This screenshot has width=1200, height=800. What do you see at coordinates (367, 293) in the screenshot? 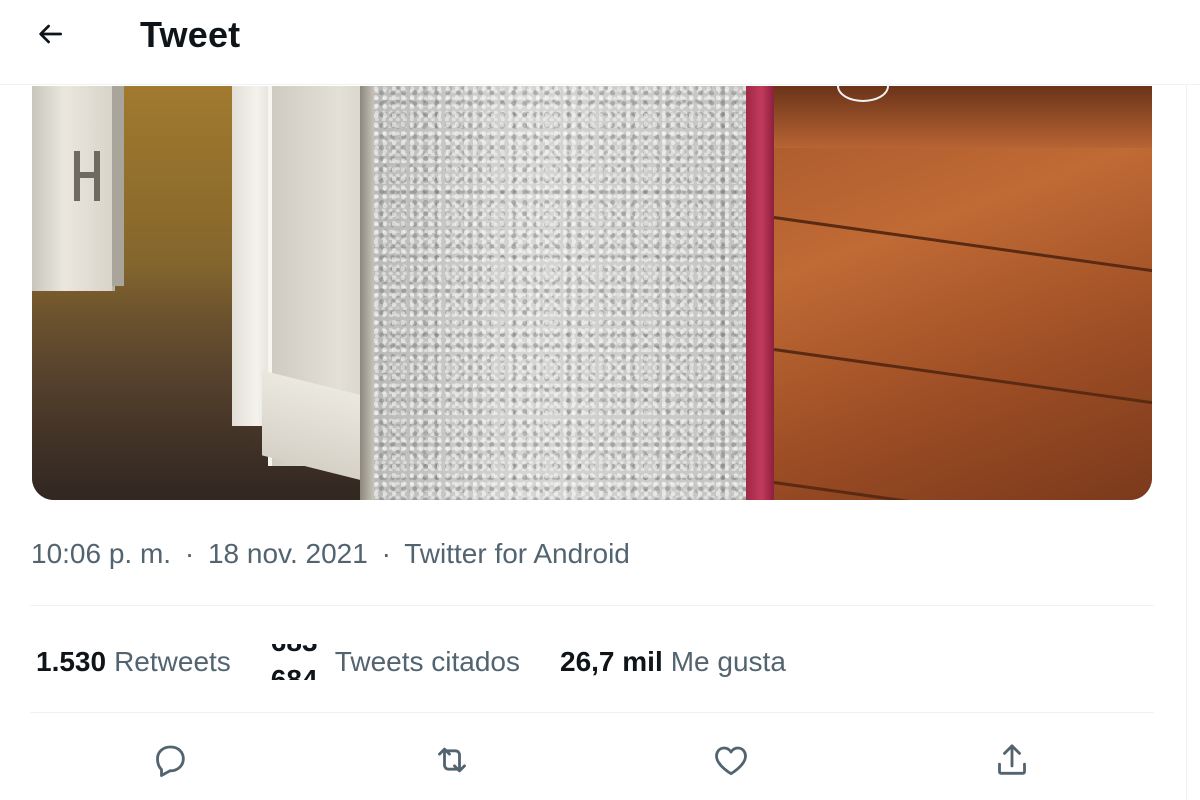
I see `photo-frame-strip` at bounding box center [367, 293].